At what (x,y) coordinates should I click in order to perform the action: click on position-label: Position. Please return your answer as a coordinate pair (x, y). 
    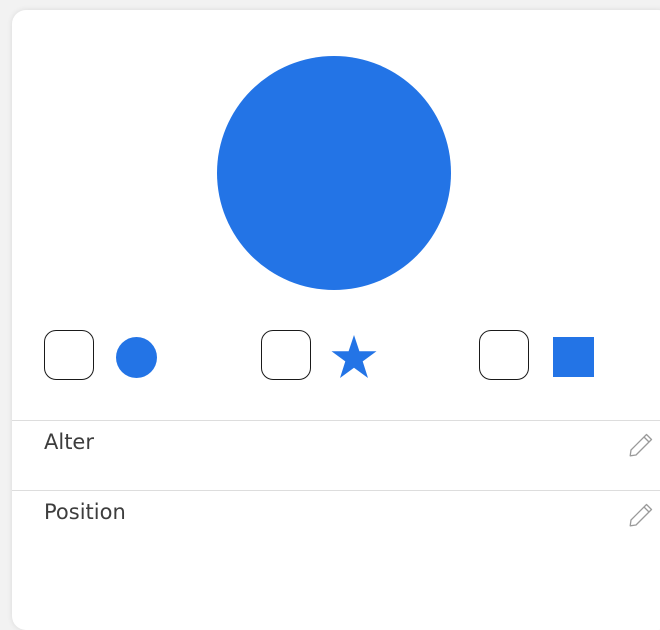
    Looking at the image, I should click on (85, 512).